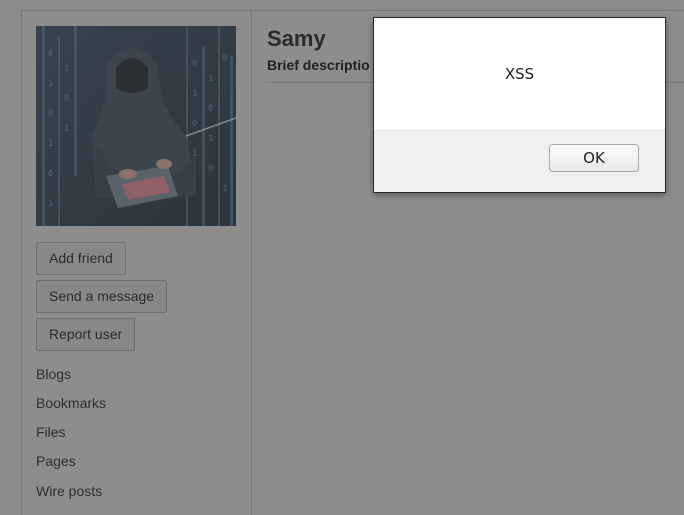 This screenshot has width=684, height=515. I want to click on alert-dialog: XSS OK, so click(519, 105).